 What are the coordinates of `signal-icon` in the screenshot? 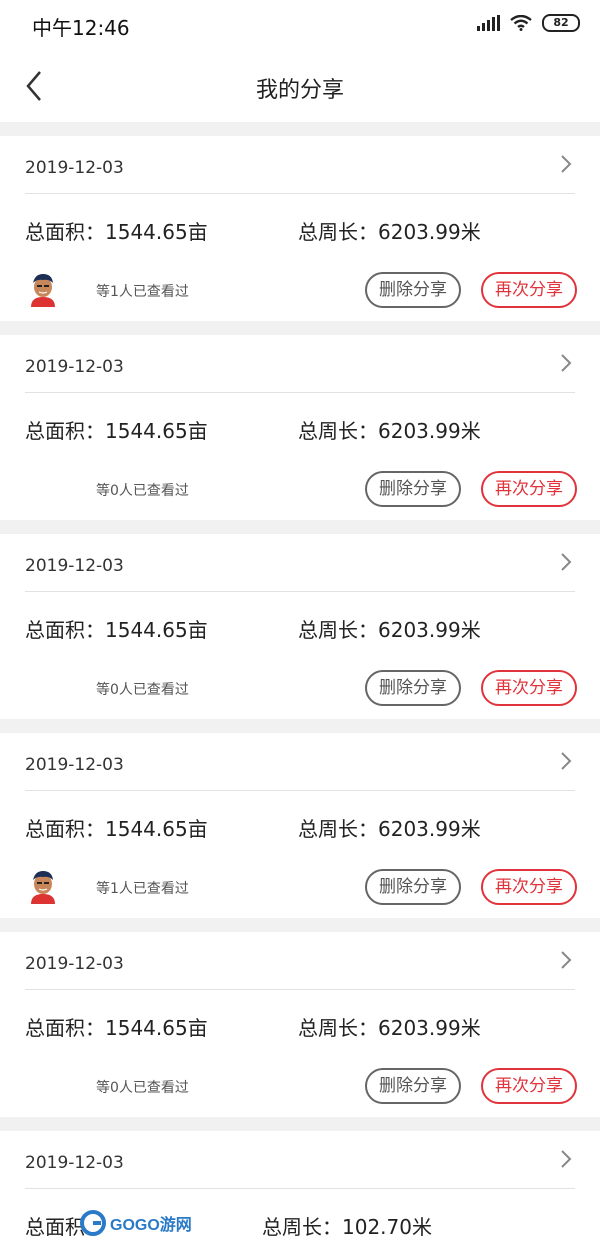 It's located at (488, 23).